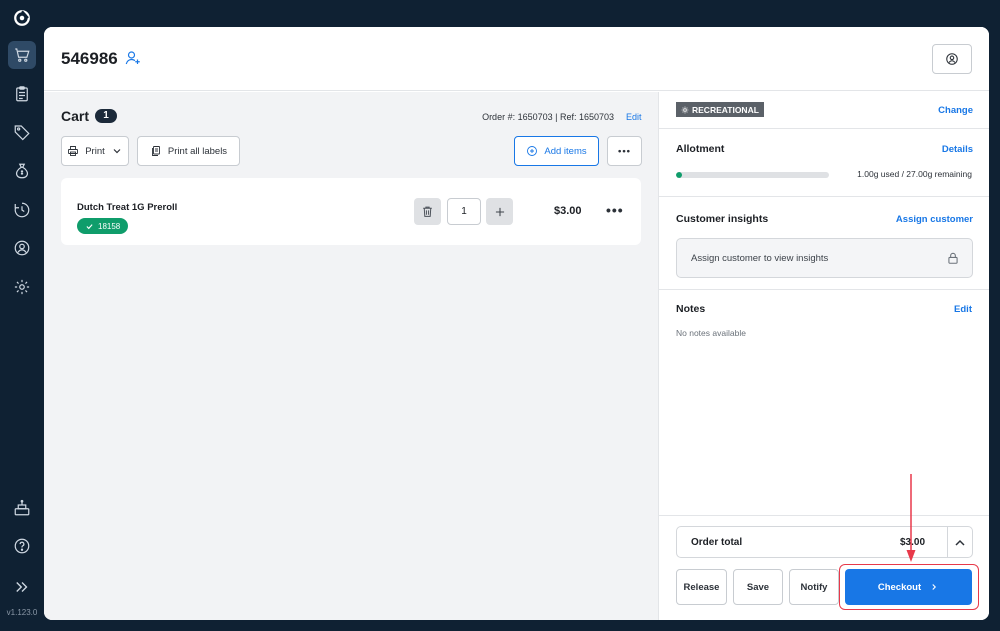 The image size is (1000, 631). Describe the element at coordinates (899, 587) in the screenshot. I see `checkout-label: Checkout` at that location.